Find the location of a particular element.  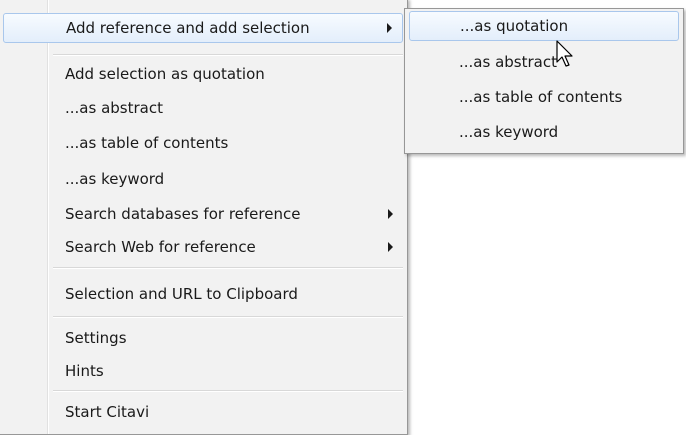

menu-item-label: Add selection as quotation is located at coordinates (165, 74).